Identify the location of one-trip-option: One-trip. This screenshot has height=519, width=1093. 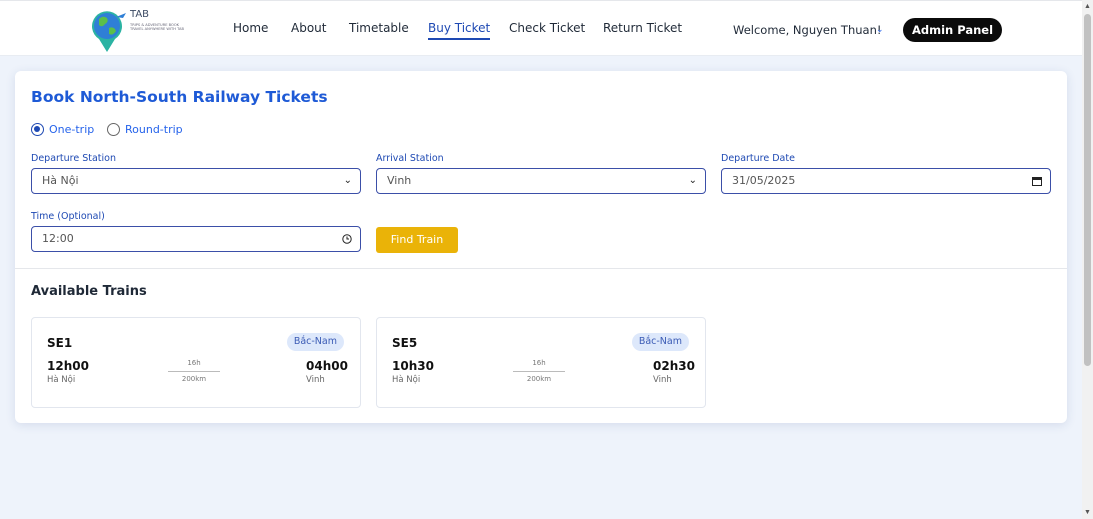
(62, 129).